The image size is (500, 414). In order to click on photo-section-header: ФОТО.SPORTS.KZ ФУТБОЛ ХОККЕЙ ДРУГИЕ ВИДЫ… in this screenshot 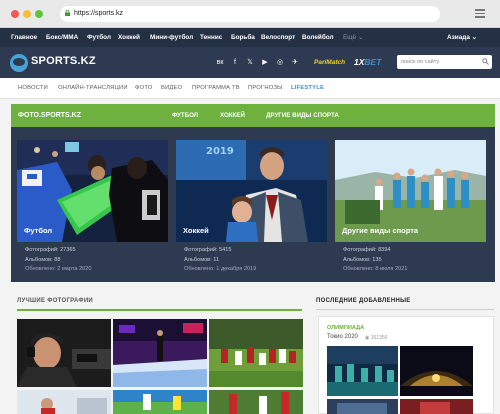, I will do `click(253, 115)`.